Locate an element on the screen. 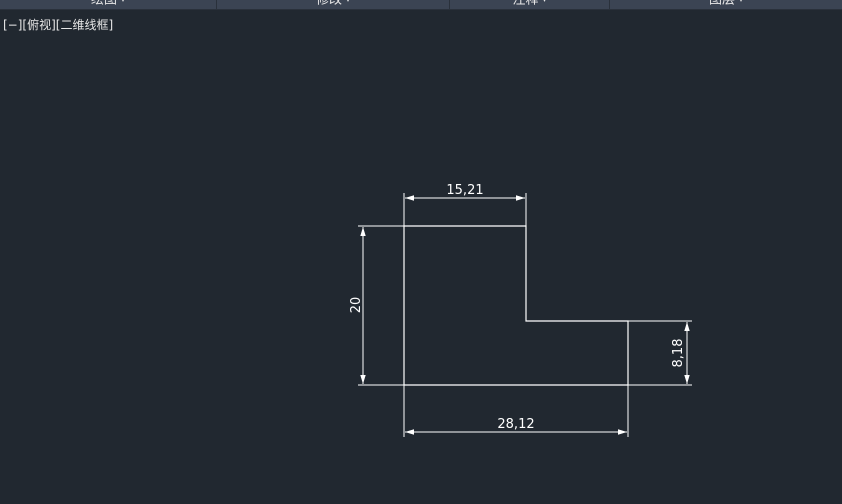 The width and height of the screenshot is (842, 504). dimension-left-height-text: 20 is located at coordinates (356, 305).